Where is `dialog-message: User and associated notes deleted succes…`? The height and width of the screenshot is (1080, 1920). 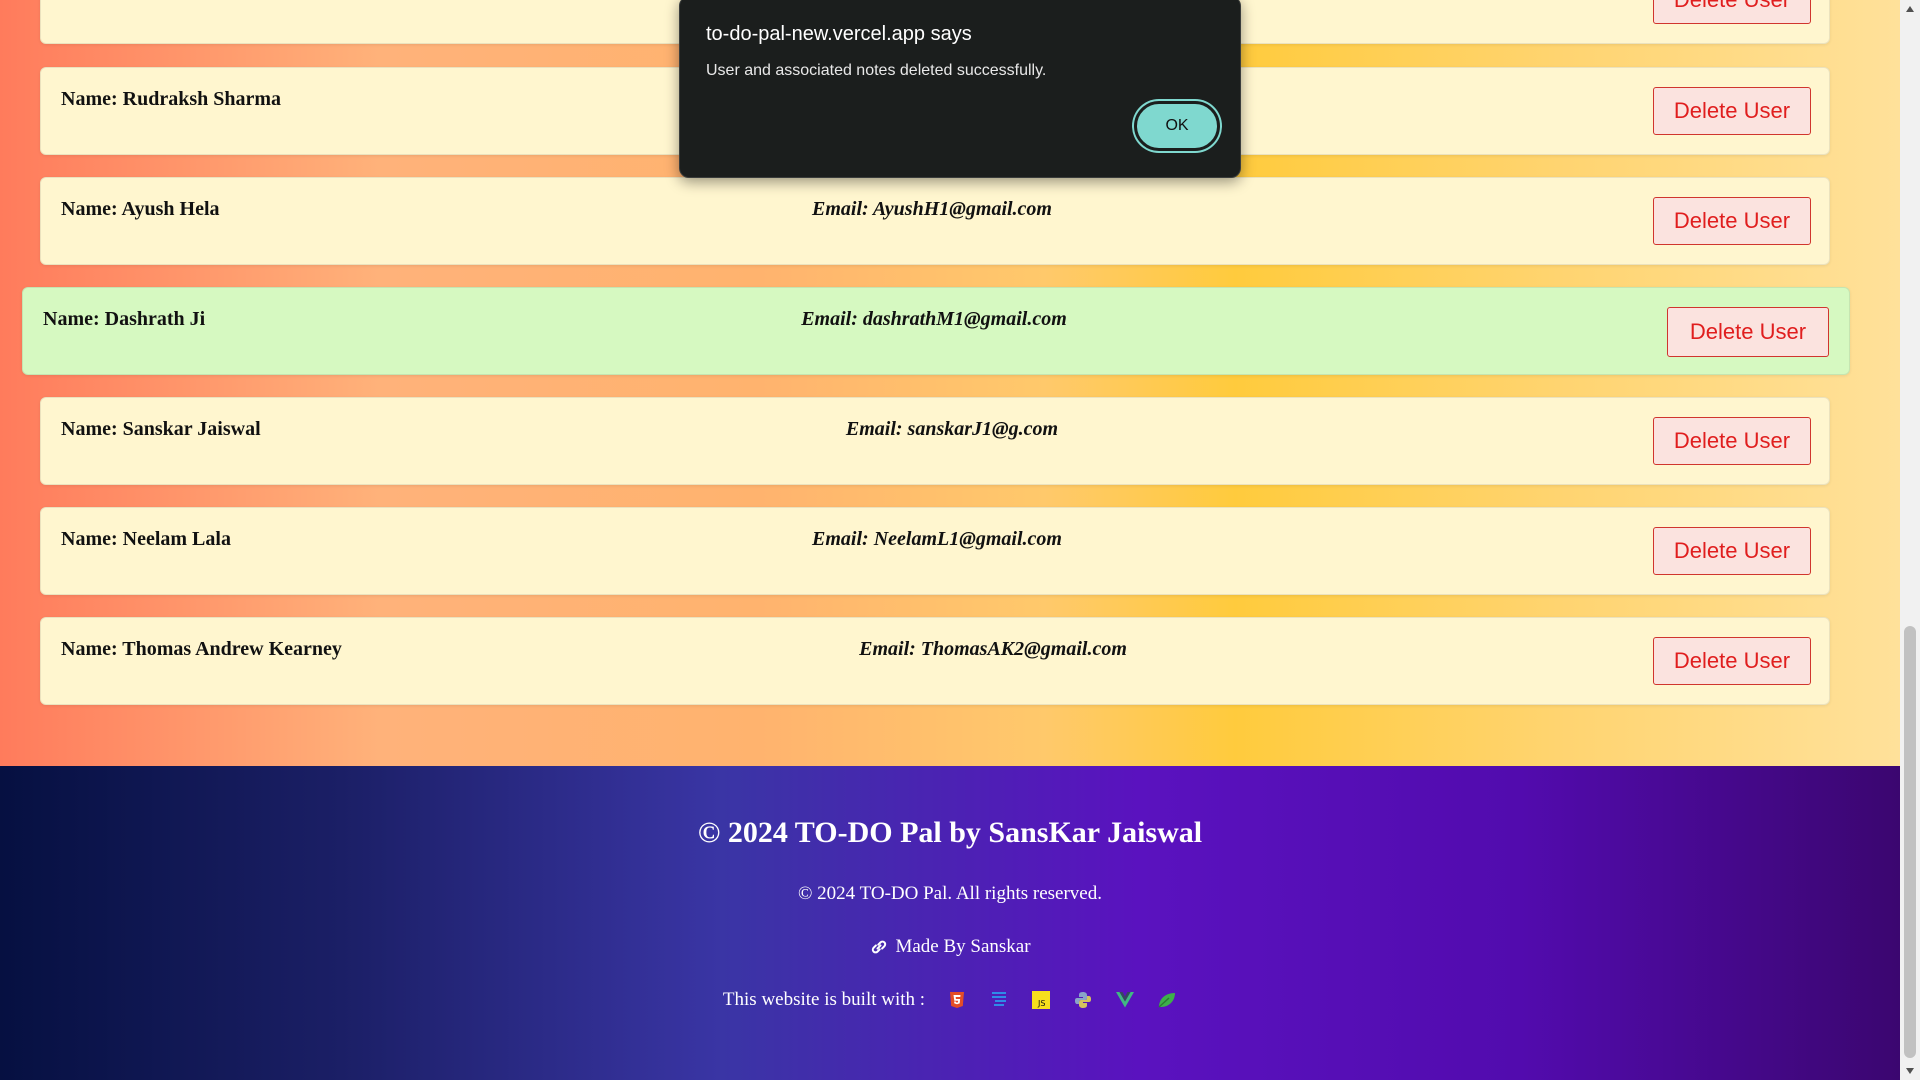 dialog-message: User and associated notes deleted succes… is located at coordinates (876, 70).